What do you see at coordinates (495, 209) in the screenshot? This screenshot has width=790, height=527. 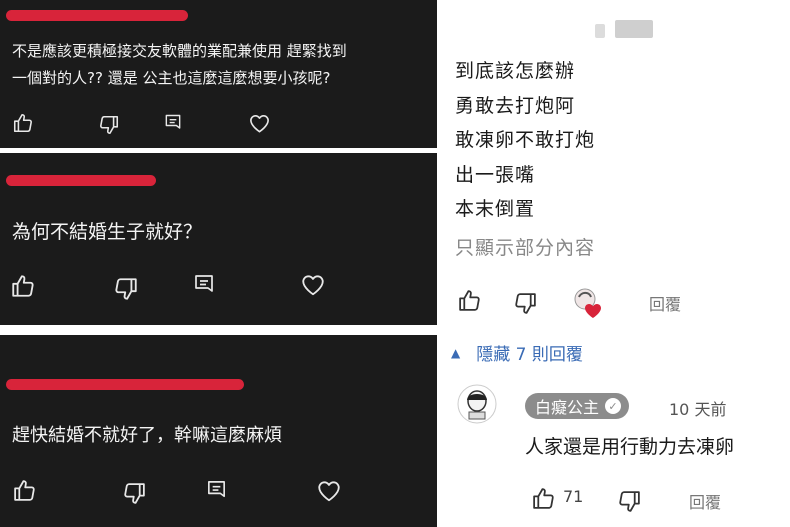 I see `comment-line: 本末倒置` at bounding box center [495, 209].